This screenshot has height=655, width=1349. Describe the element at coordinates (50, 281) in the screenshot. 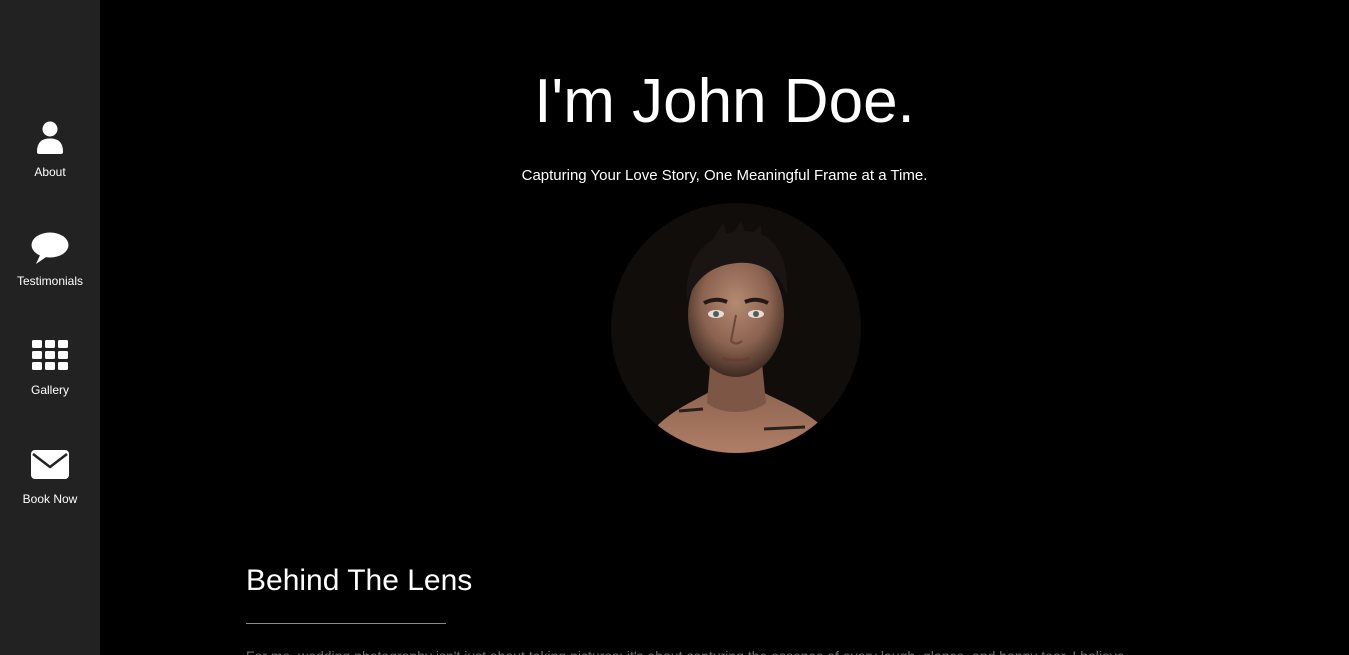

I see `sidebar-item-label: Testimonials` at that location.